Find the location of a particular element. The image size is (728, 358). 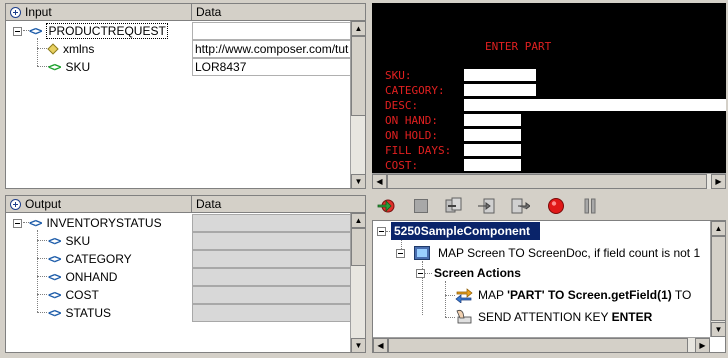

send-key-prefix: SEND ATTENTION KEY is located at coordinates (545, 317).